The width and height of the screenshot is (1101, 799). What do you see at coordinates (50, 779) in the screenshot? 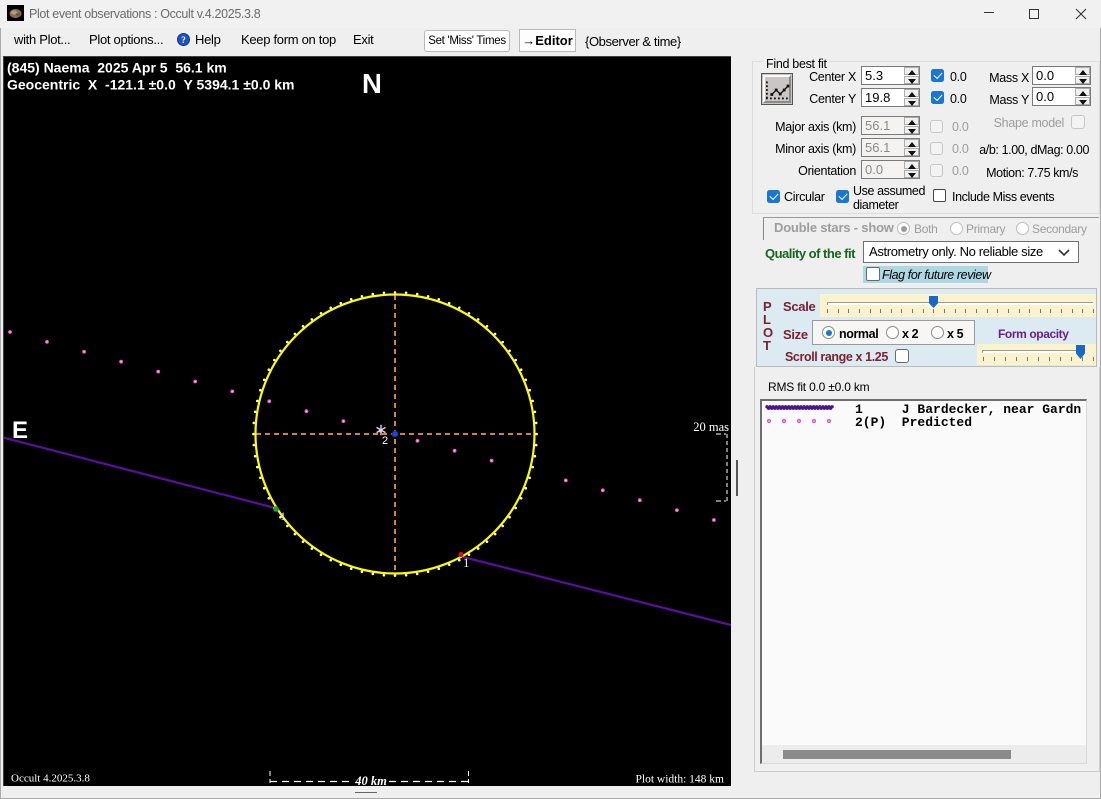
I see `svg-text: Occult 4.2025.3.8` at bounding box center [50, 779].